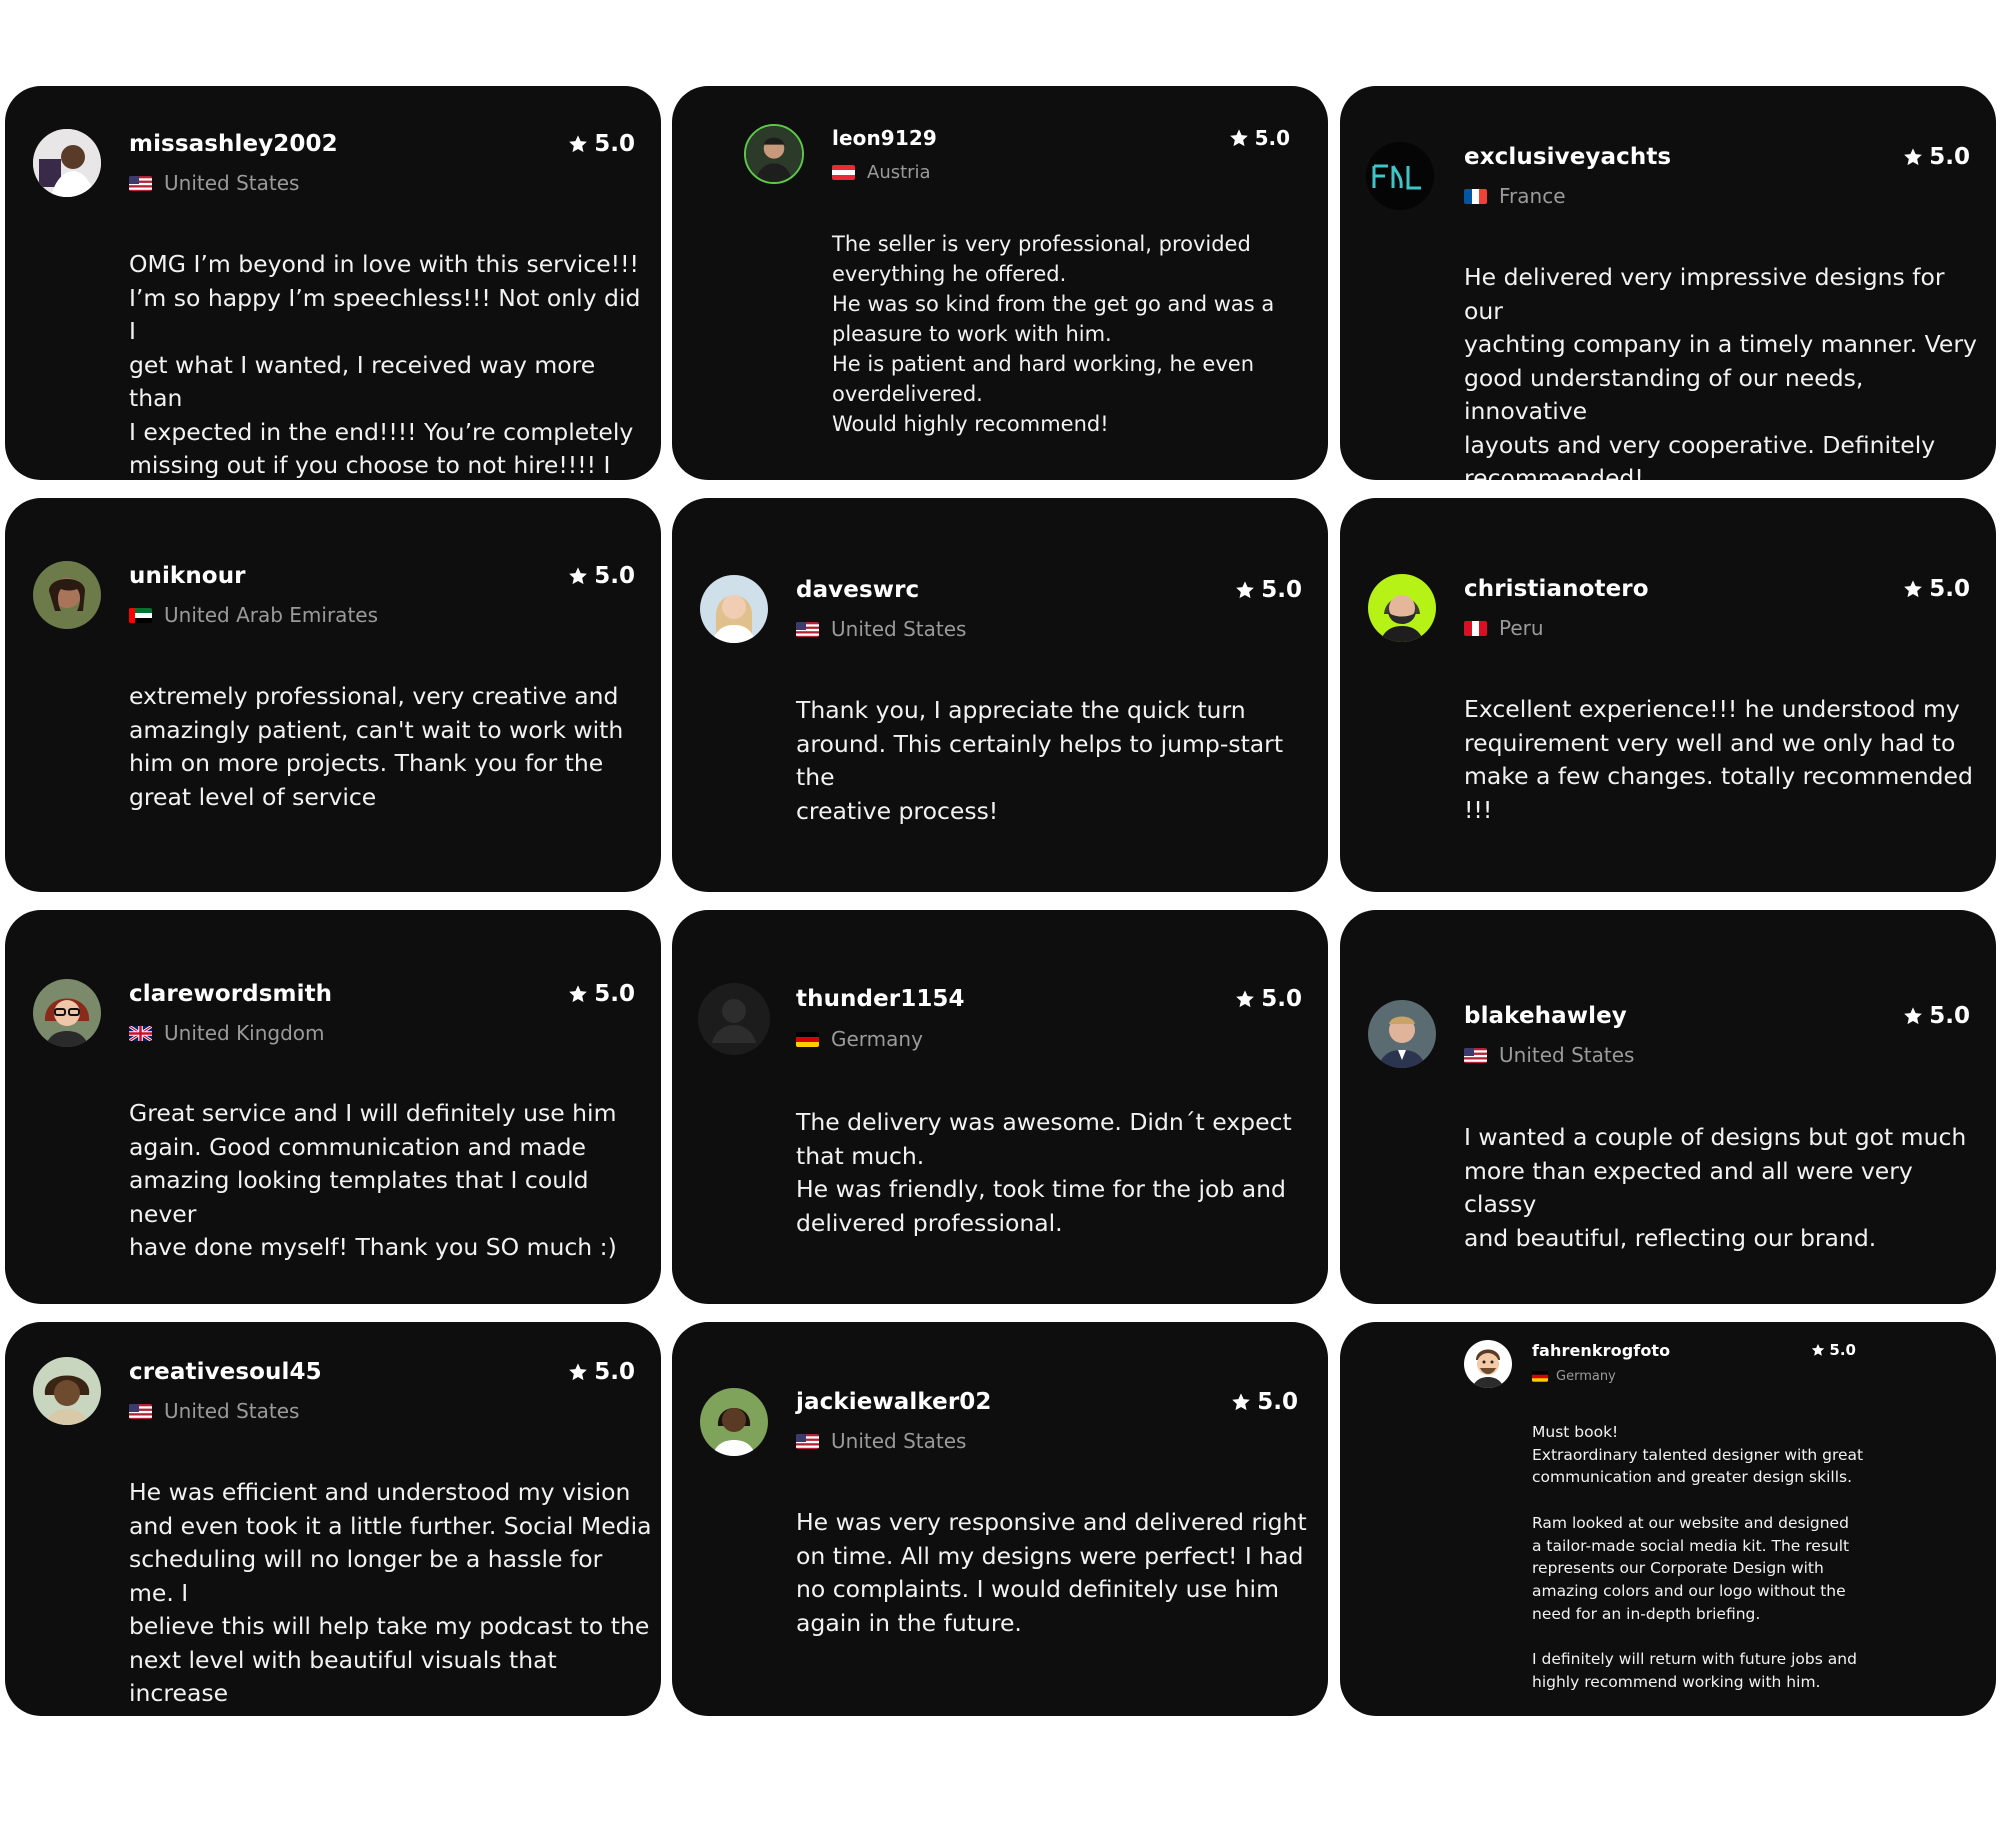 This screenshot has width=2000, height=1841. I want to click on reviewer-username: blakehawley, so click(1545, 1016).